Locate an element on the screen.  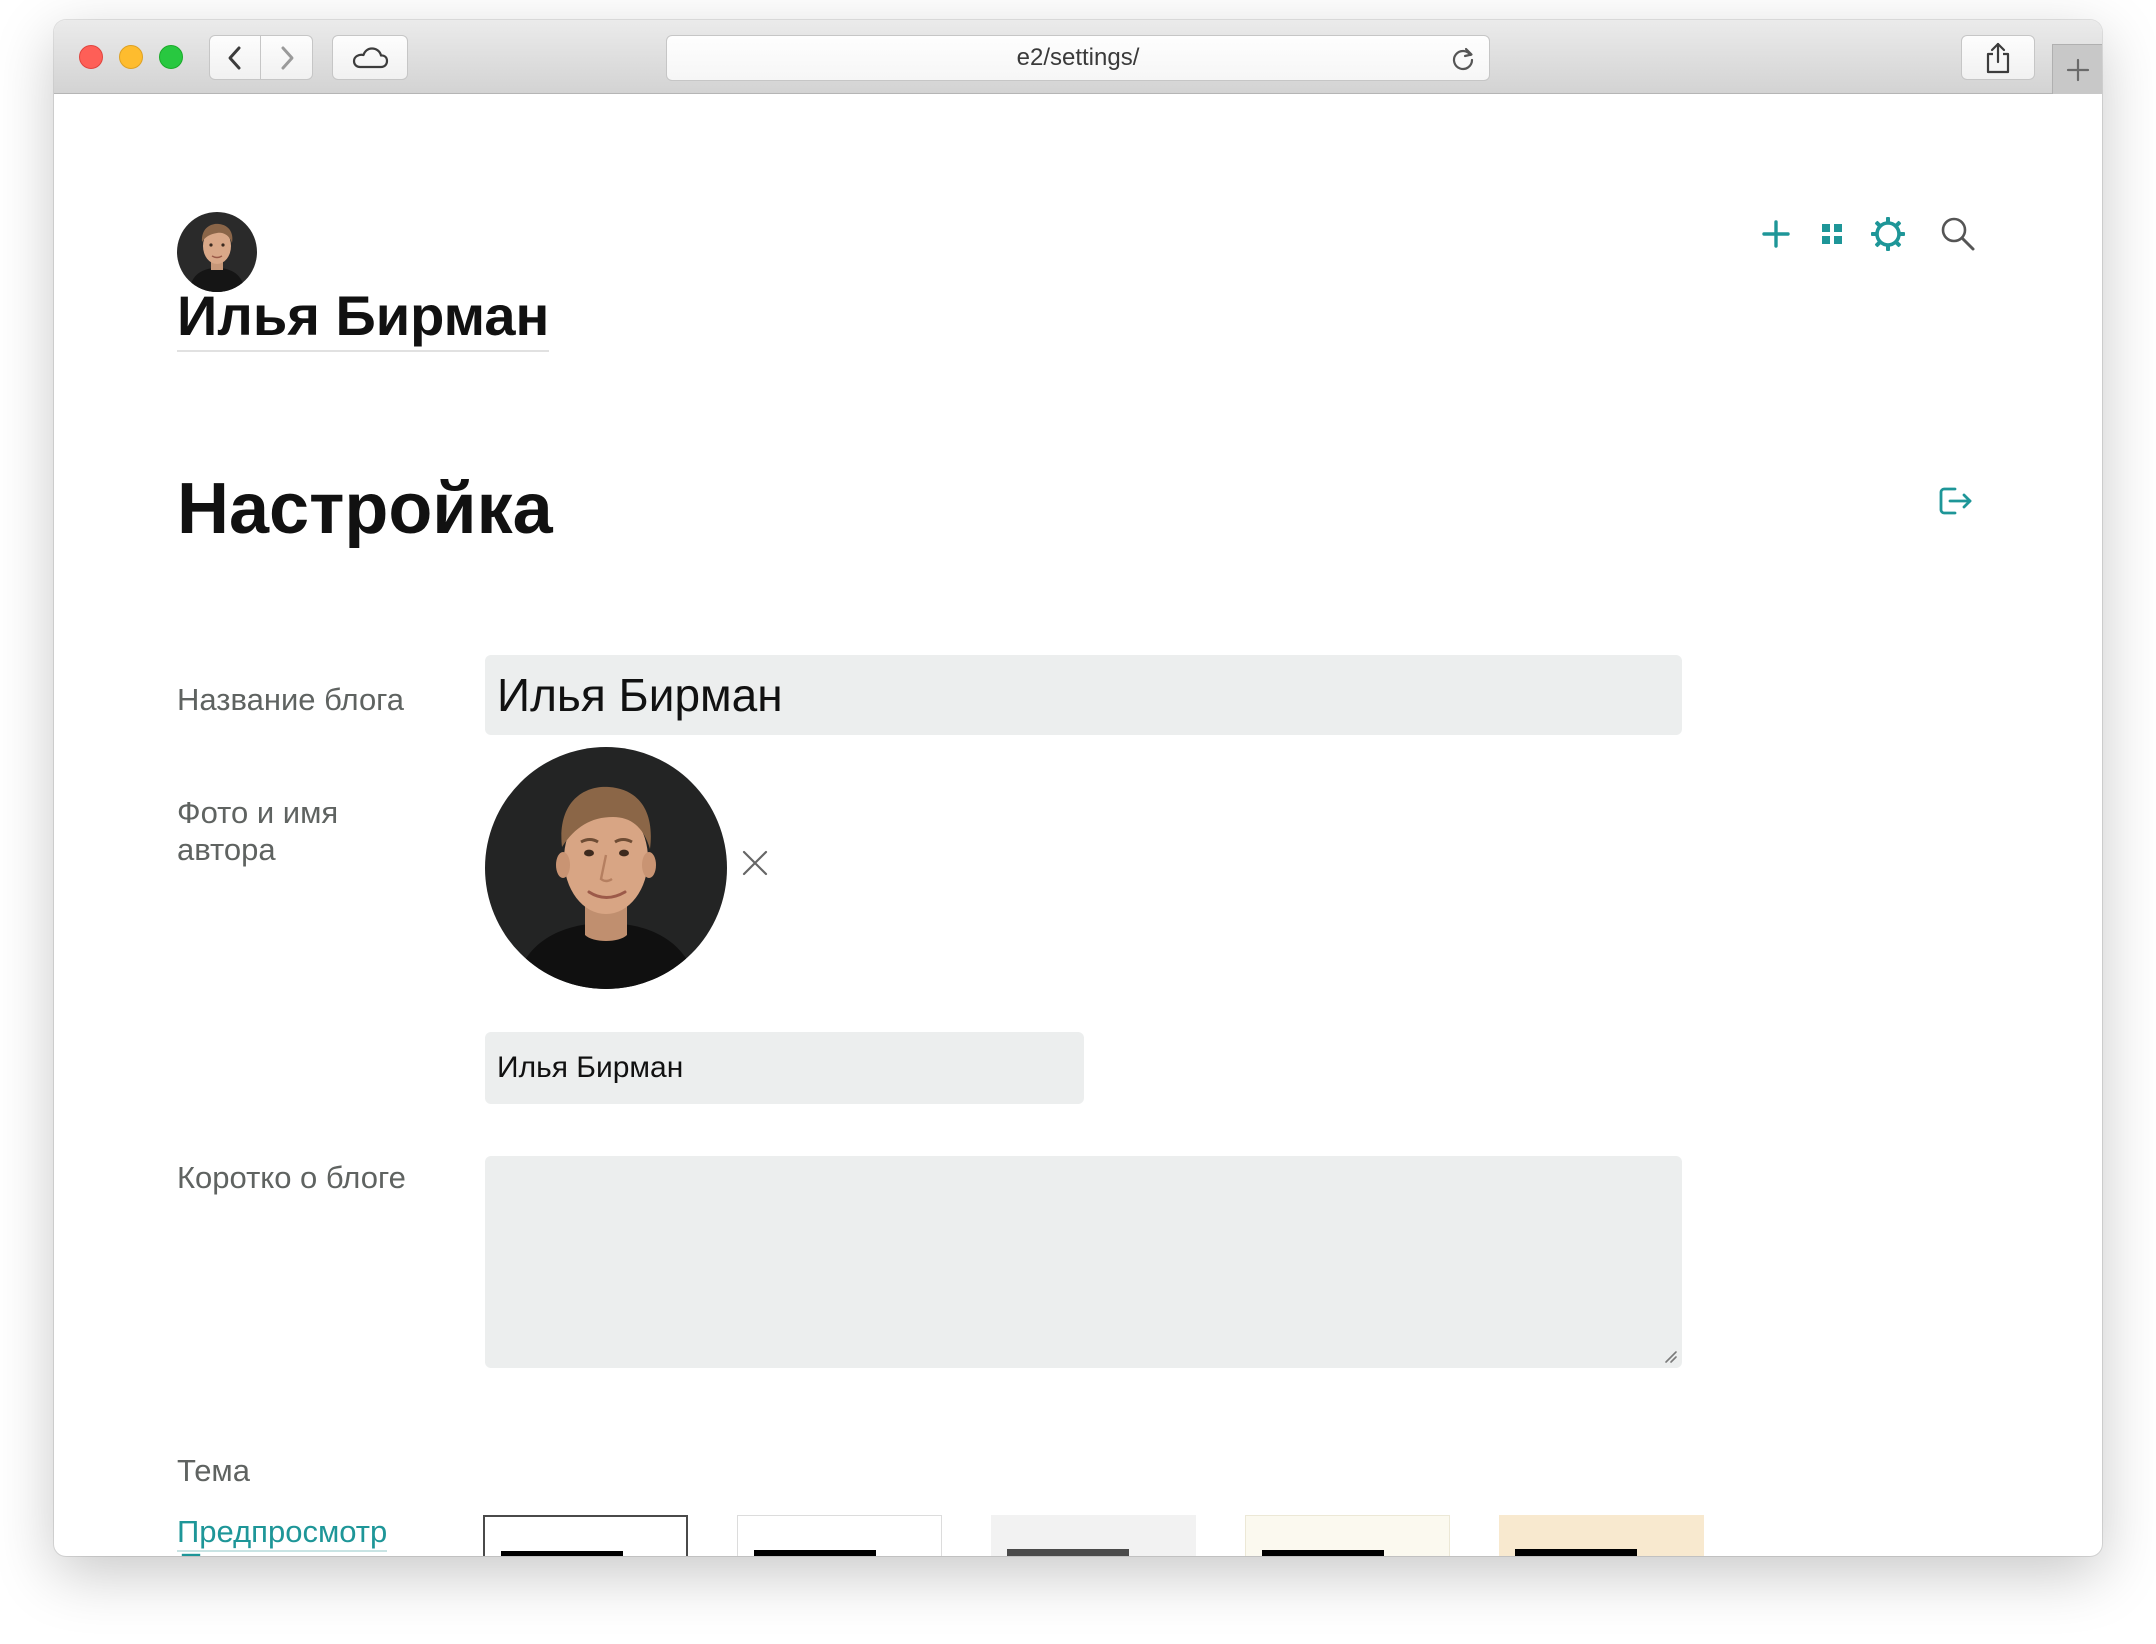
gear-icon is located at coordinates (1888, 234).